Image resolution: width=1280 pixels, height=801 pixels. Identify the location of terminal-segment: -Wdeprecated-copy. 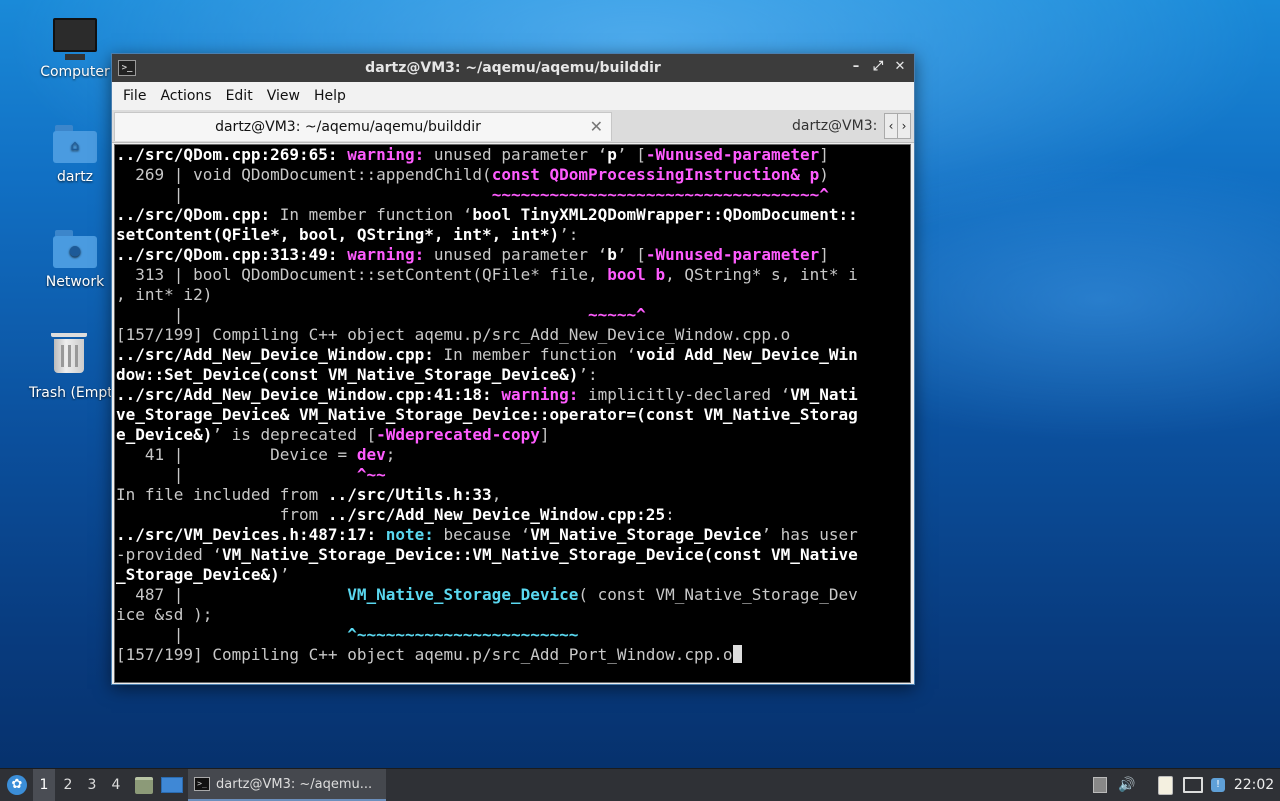
(458, 434).